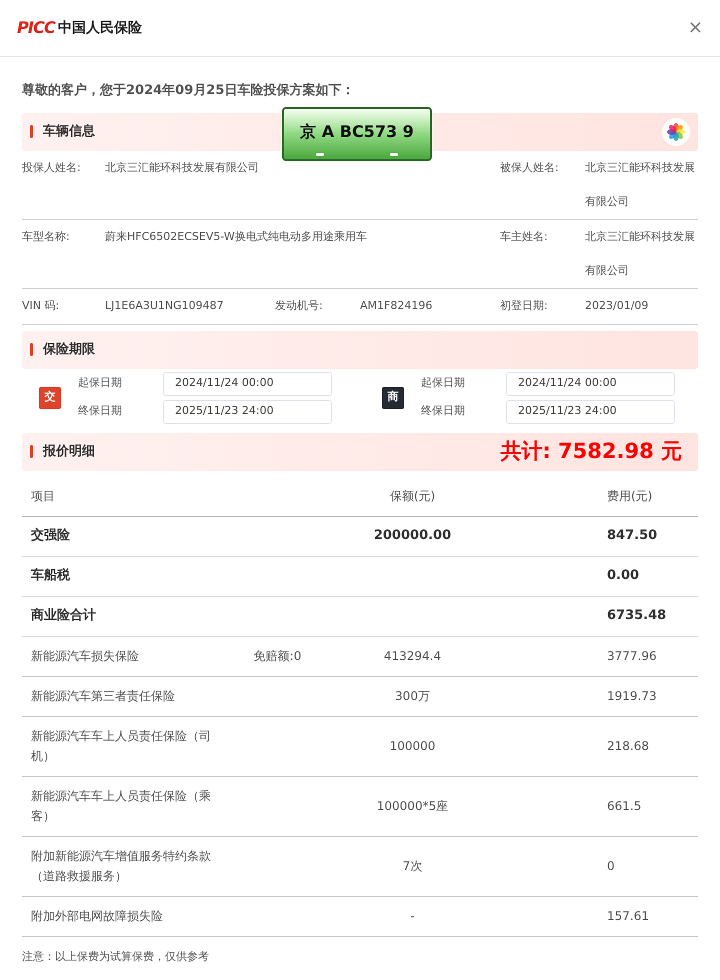 The image size is (720, 980). Describe the element at coordinates (36, 28) in the screenshot. I see `logo-mark: PICC` at that location.